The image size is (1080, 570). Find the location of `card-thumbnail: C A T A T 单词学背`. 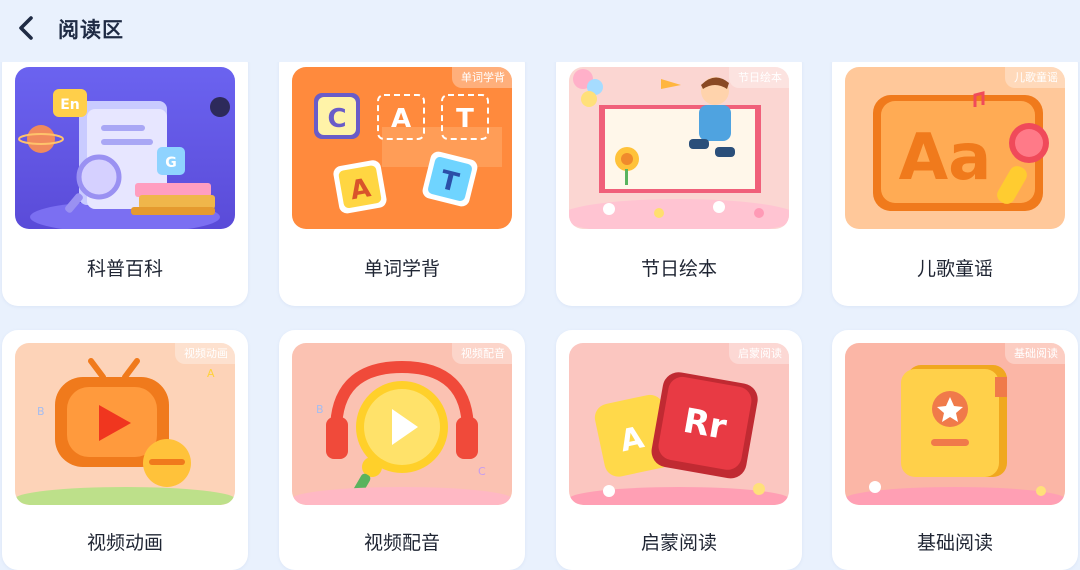

card-thumbnail: C A T A T 单词学背 is located at coordinates (402, 148).